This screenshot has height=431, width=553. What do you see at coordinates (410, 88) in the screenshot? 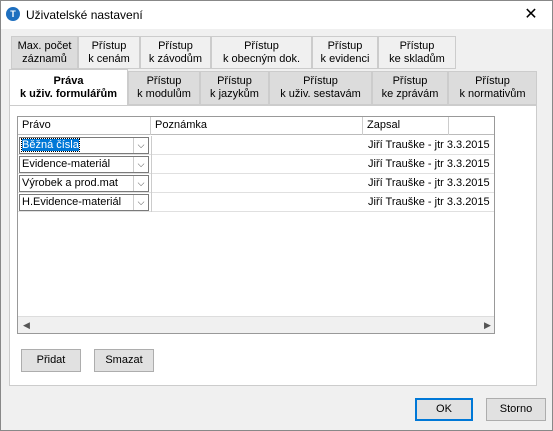
I see `tab-pristup-zpravam: Přístup ke zprávám` at bounding box center [410, 88].